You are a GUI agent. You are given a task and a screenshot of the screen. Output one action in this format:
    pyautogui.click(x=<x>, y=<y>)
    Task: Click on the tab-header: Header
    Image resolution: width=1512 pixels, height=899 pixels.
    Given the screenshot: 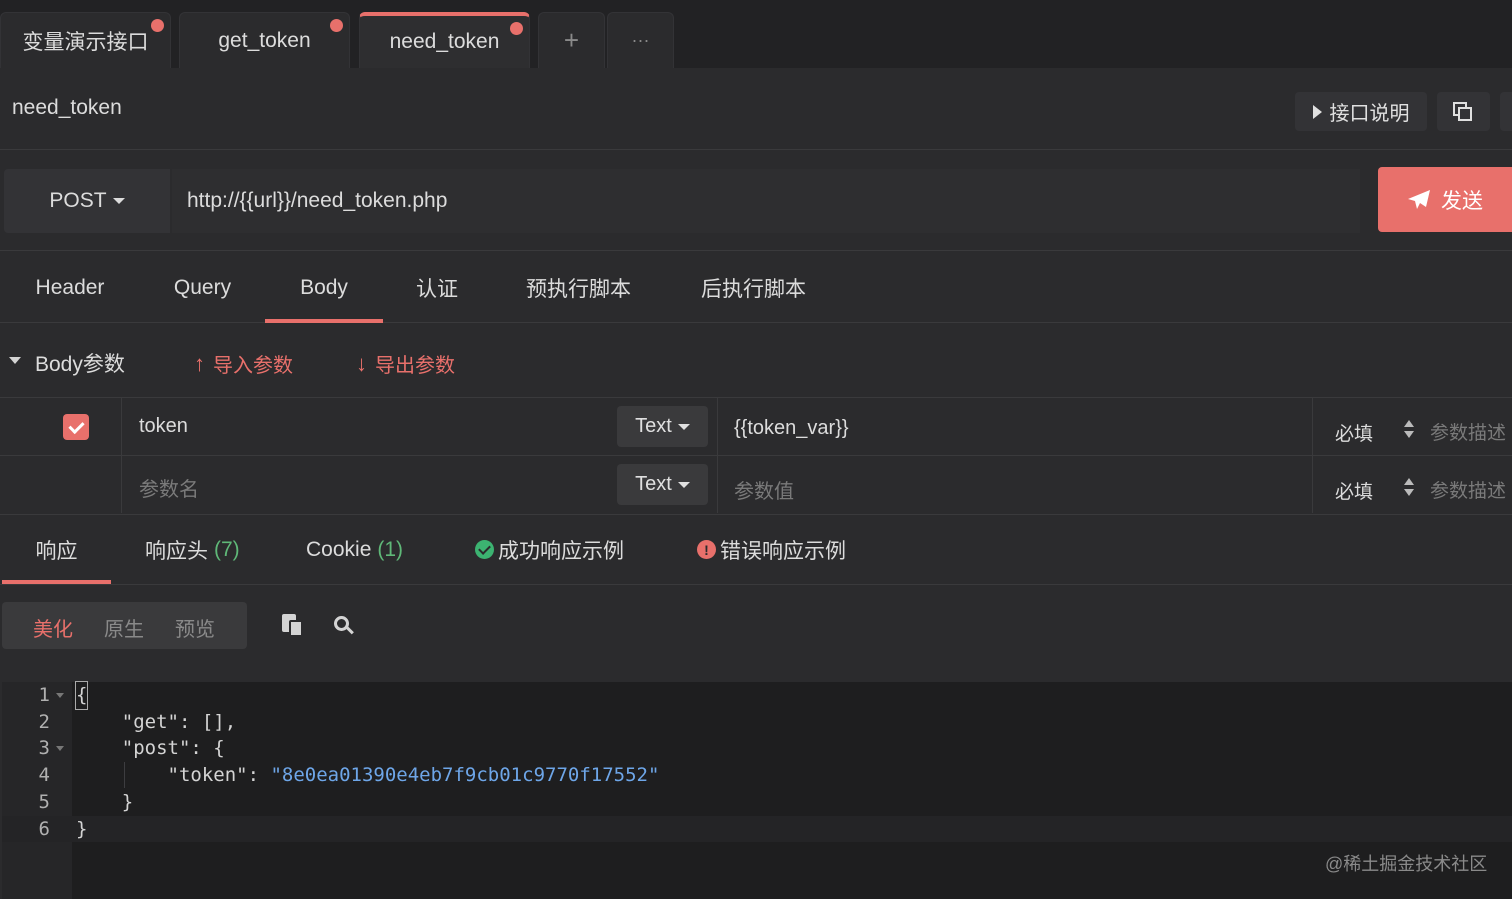 What is the action you would take?
    pyautogui.click(x=70, y=287)
    